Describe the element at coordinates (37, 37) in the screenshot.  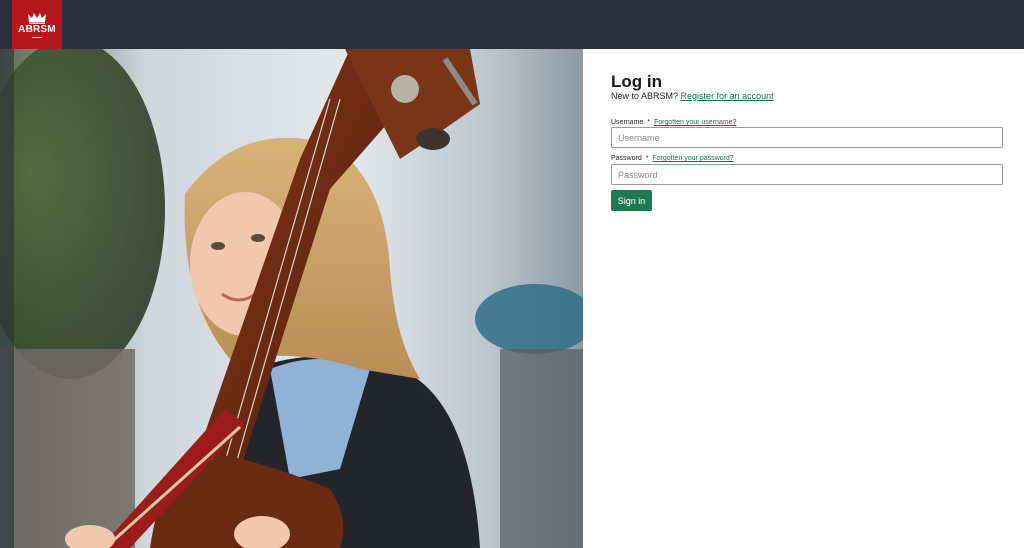
I see `logo-underline` at that location.